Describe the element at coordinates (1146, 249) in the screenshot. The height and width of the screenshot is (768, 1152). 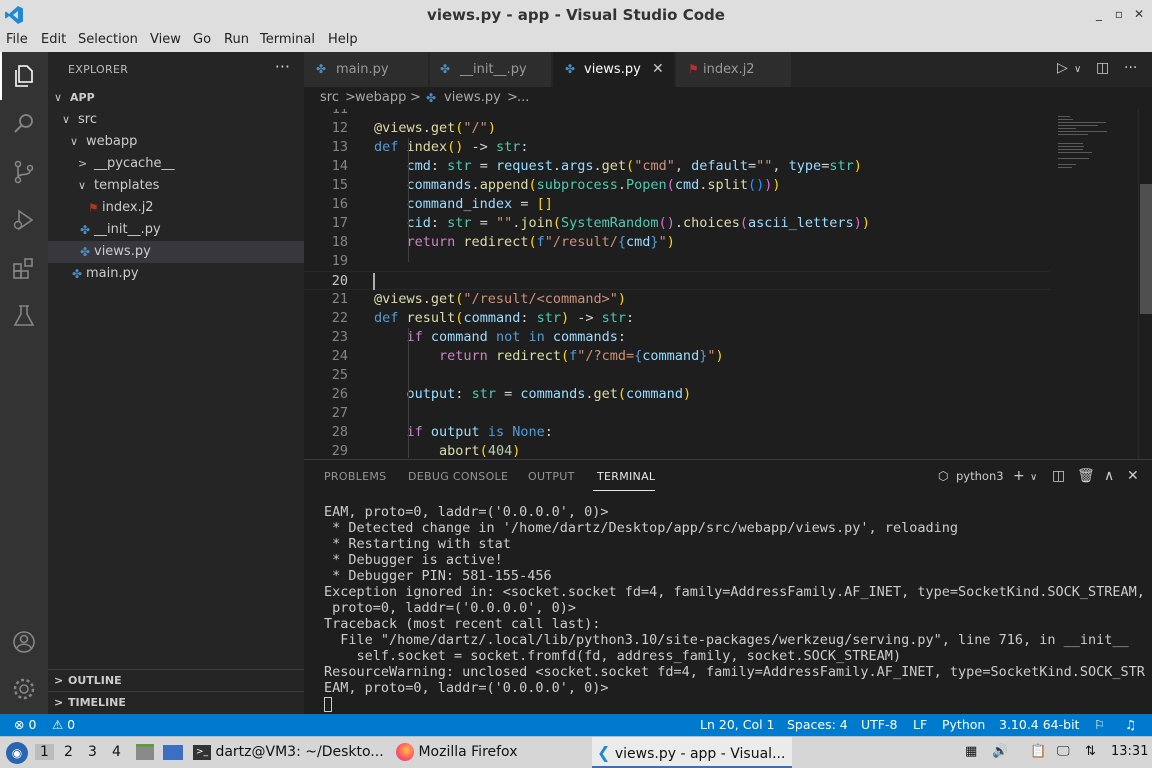
I see `scrollbar-thumb` at that location.